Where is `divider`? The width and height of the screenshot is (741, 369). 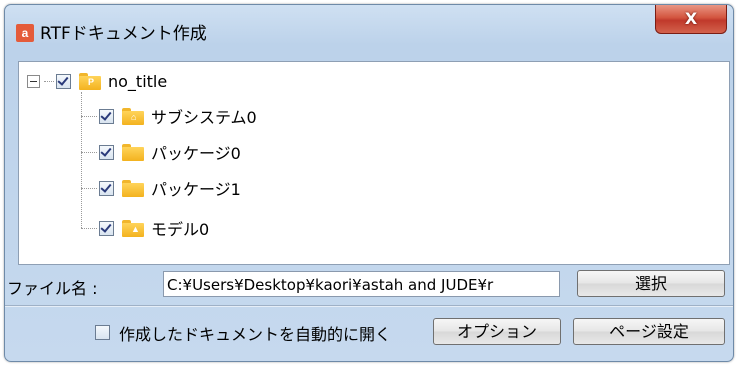 divider is located at coordinates (369, 306).